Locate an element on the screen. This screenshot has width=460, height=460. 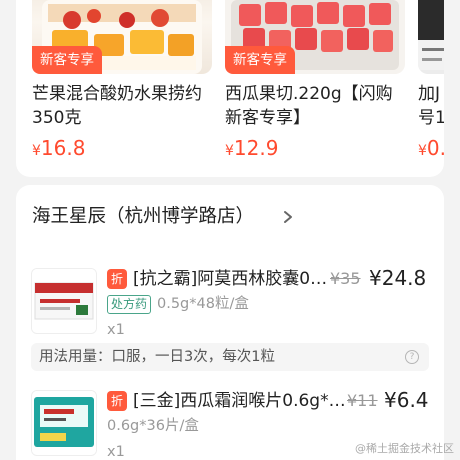
usage-instructions: 用法用量：口服，一日3次，每次1粒 ? is located at coordinates (230, 357).